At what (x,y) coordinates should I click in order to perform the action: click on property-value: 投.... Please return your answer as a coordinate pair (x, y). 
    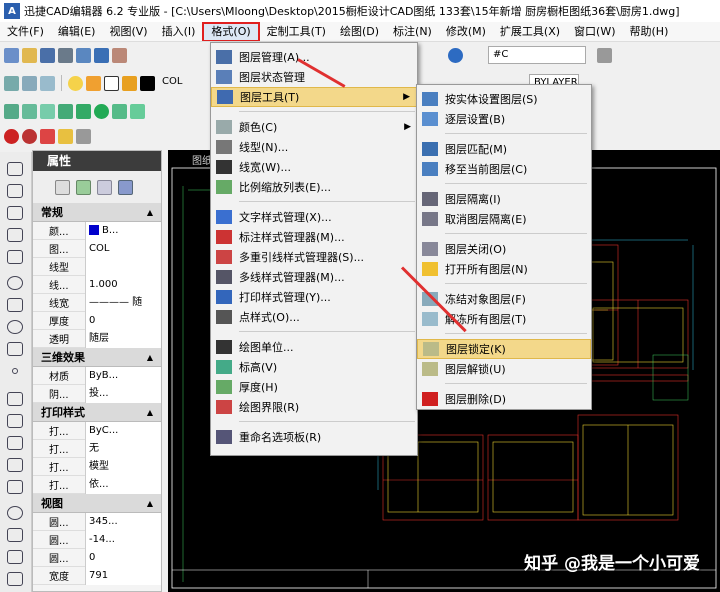
    Looking at the image, I should click on (123, 393).